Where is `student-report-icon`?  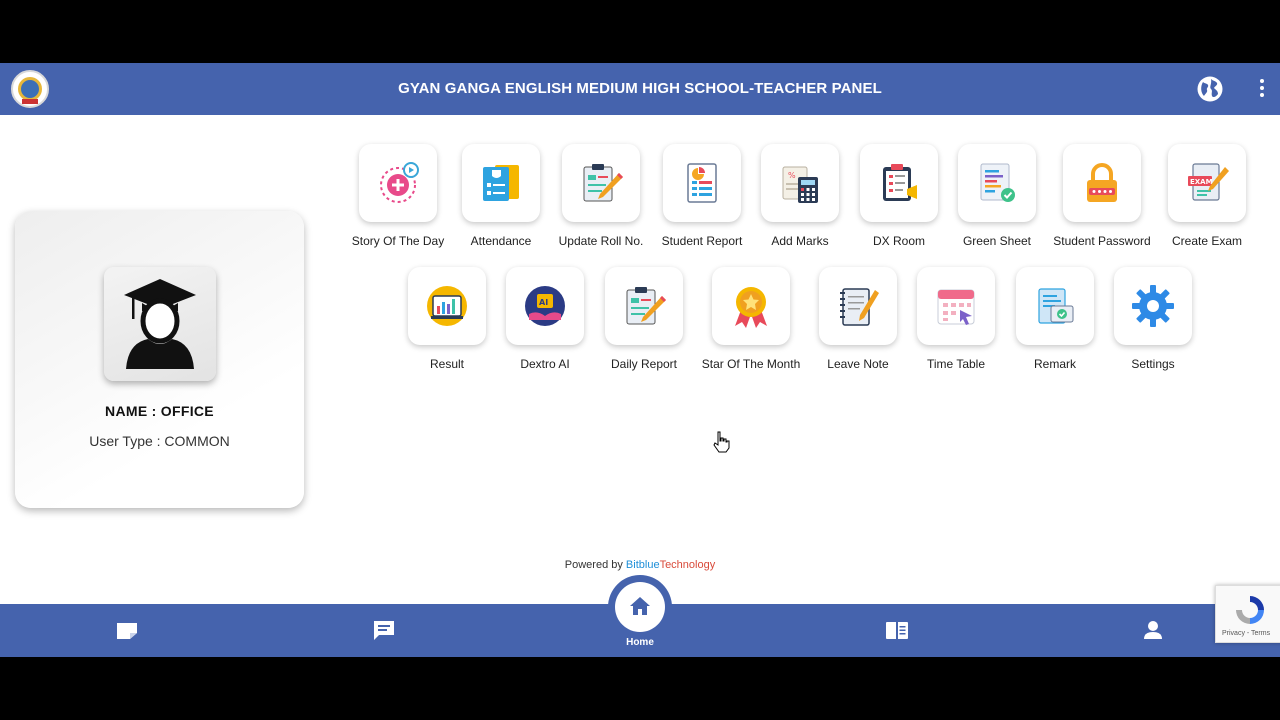 student-report-icon is located at coordinates (702, 183).